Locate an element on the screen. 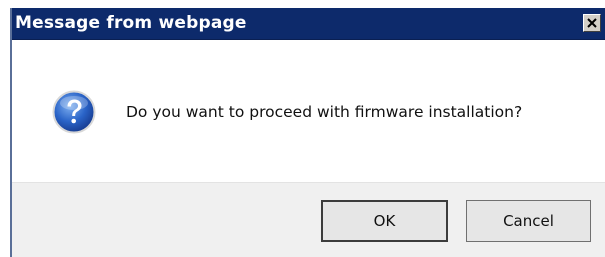  dialog-titlebar: Message from webpage is located at coordinates (308, 24).